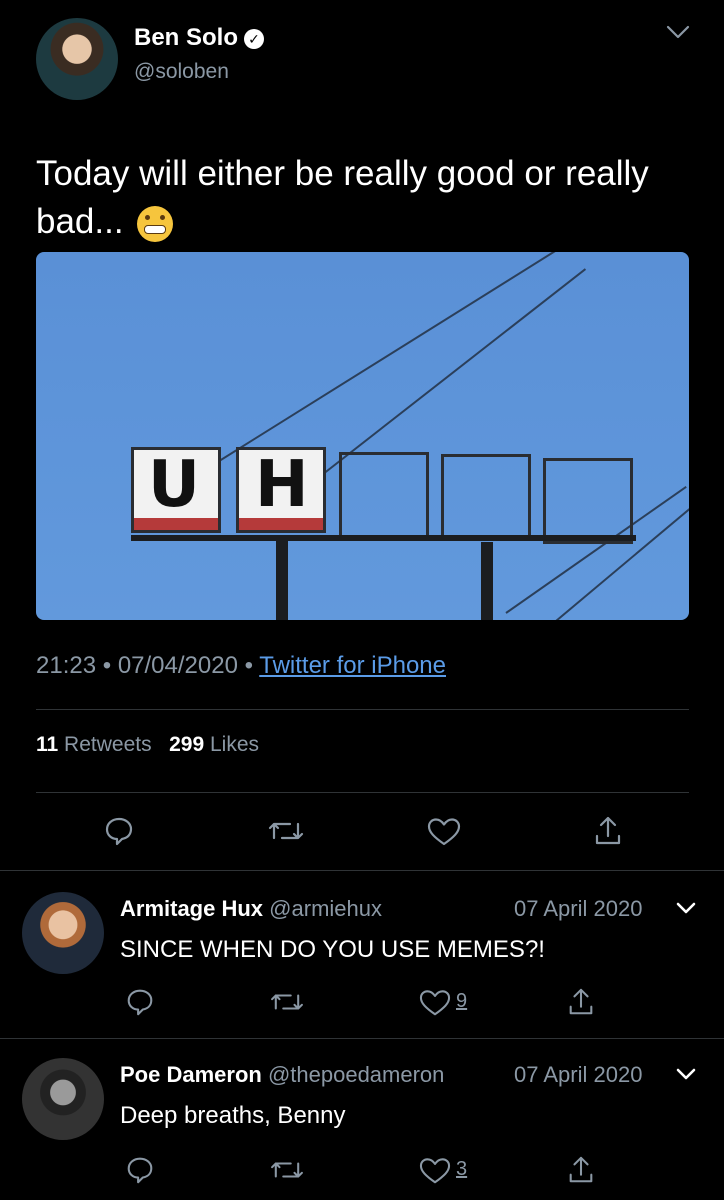  I want to click on engagement-stats: 11 Retweets 299 Likes, so click(147, 745).